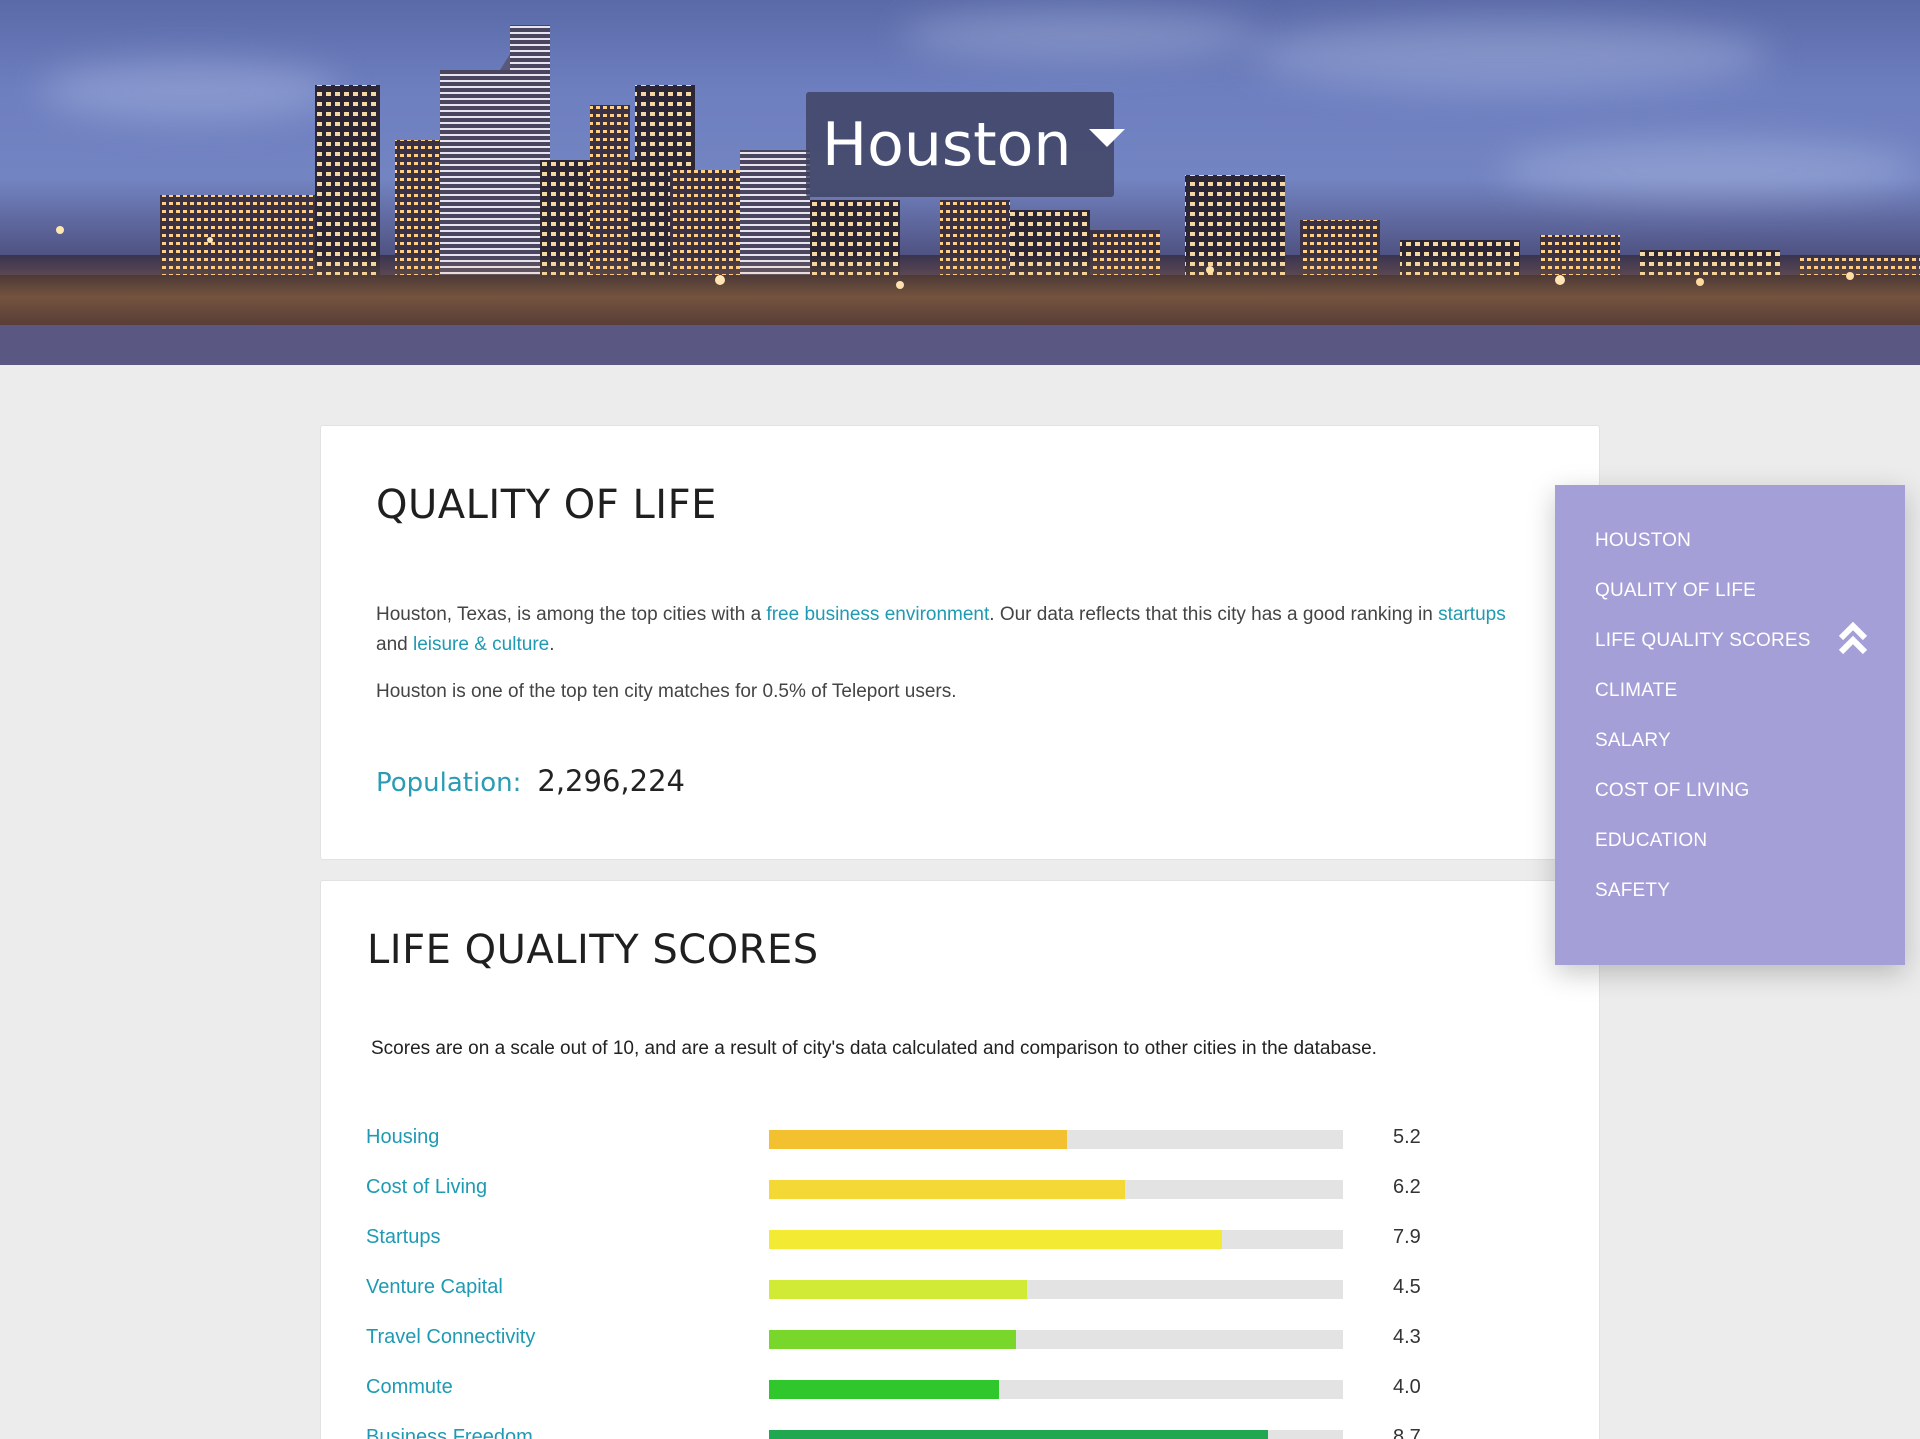 The height and width of the screenshot is (1439, 1920). Describe the element at coordinates (530, 781) in the screenshot. I see `population-stat: Population: 2,296,224` at that location.